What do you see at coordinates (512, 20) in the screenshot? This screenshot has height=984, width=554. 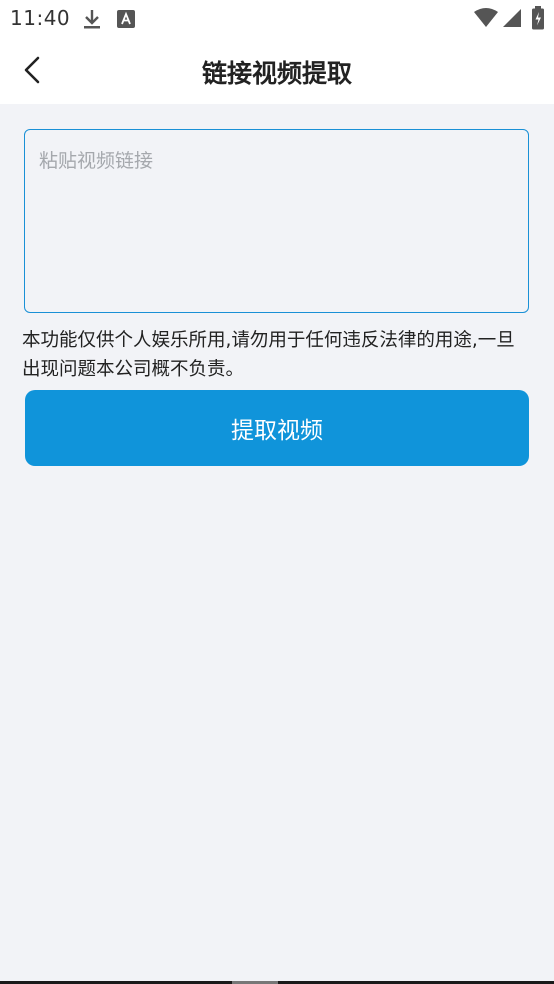 I see `cell-signal-icon` at bounding box center [512, 20].